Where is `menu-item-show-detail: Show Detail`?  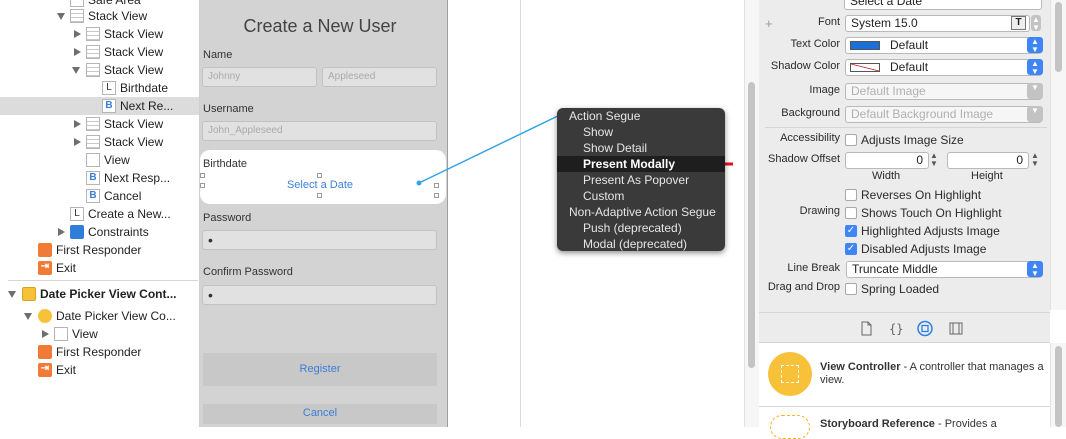 menu-item-show-detail: Show Detail is located at coordinates (654, 148).